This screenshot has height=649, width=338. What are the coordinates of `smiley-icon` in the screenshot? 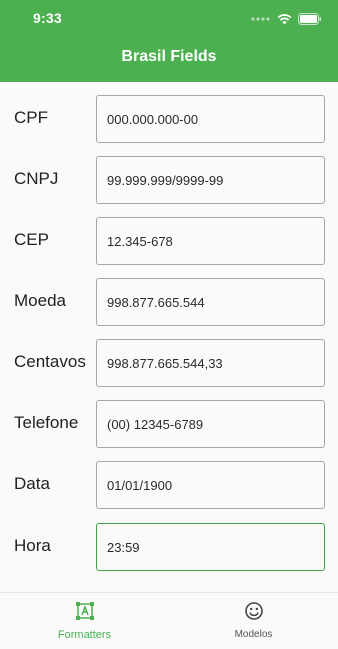 It's located at (254, 613).